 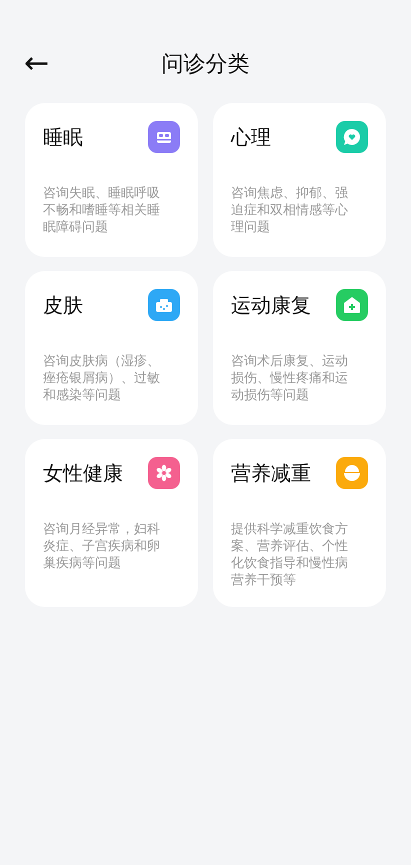 I want to click on category-card: 女性健康 咨询月经异常，妇科炎症、子宫疾病和卵巢疾病等问题, so click(x=111, y=523).